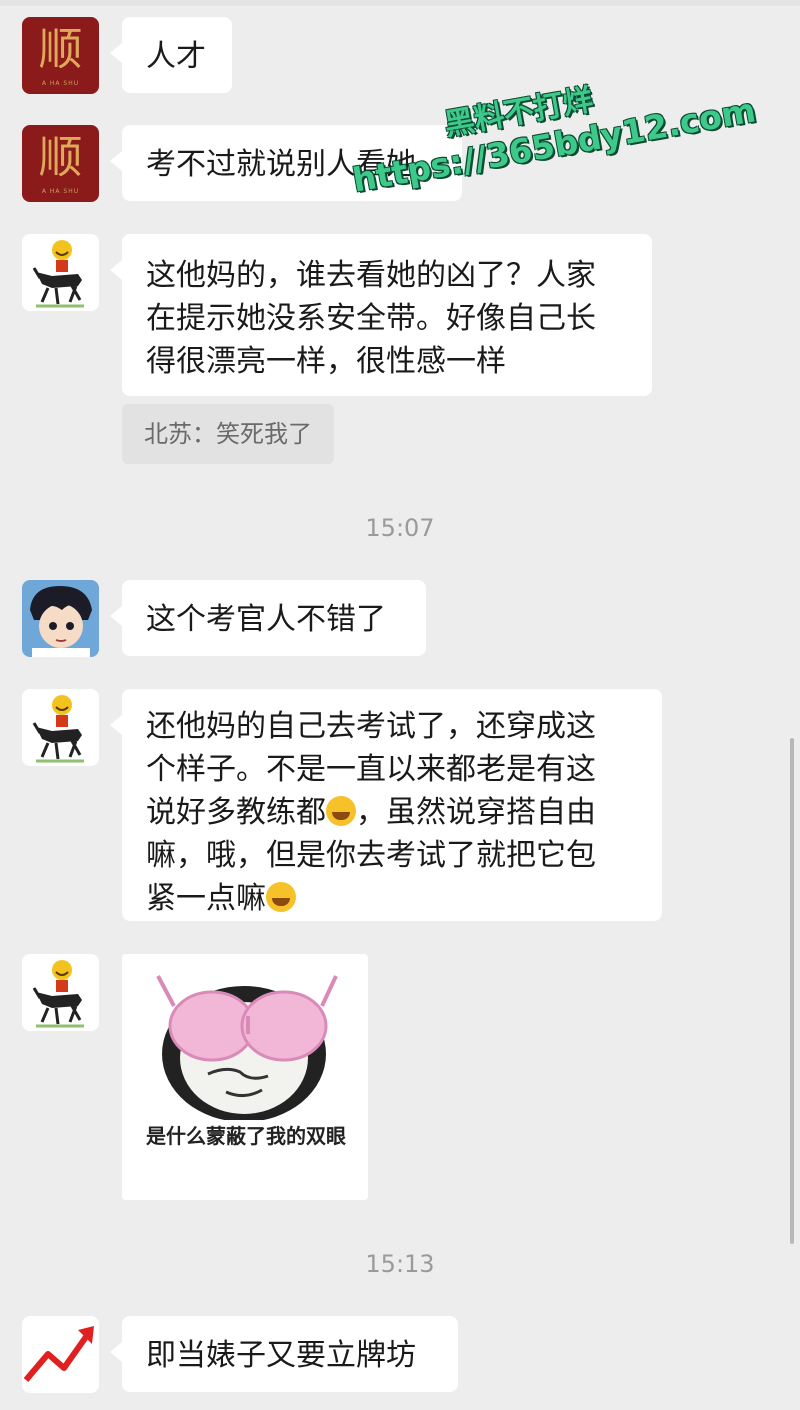 Image resolution: width=800 pixels, height=1410 pixels. I want to click on timestamp: 15:13, so click(400, 1264).